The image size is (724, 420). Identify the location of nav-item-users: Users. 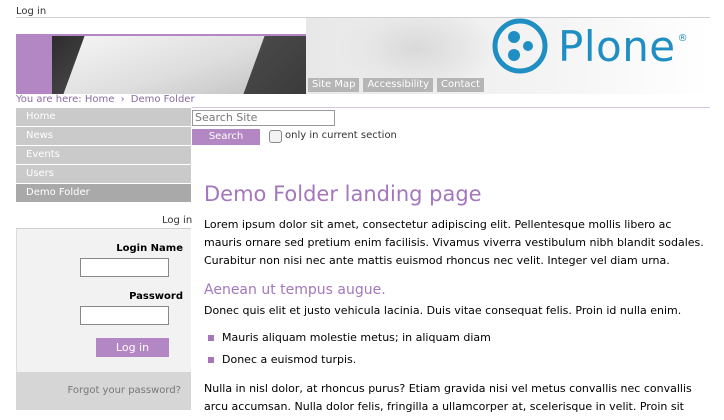
(103, 174).